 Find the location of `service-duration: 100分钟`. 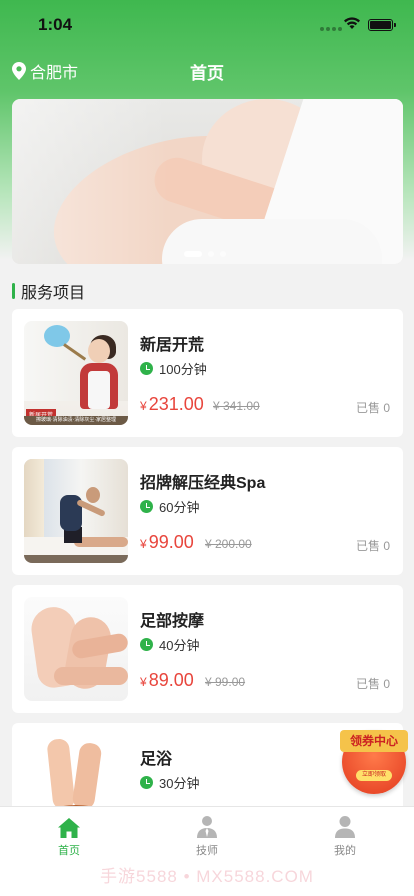

service-duration: 100分钟 is located at coordinates (173, 368).